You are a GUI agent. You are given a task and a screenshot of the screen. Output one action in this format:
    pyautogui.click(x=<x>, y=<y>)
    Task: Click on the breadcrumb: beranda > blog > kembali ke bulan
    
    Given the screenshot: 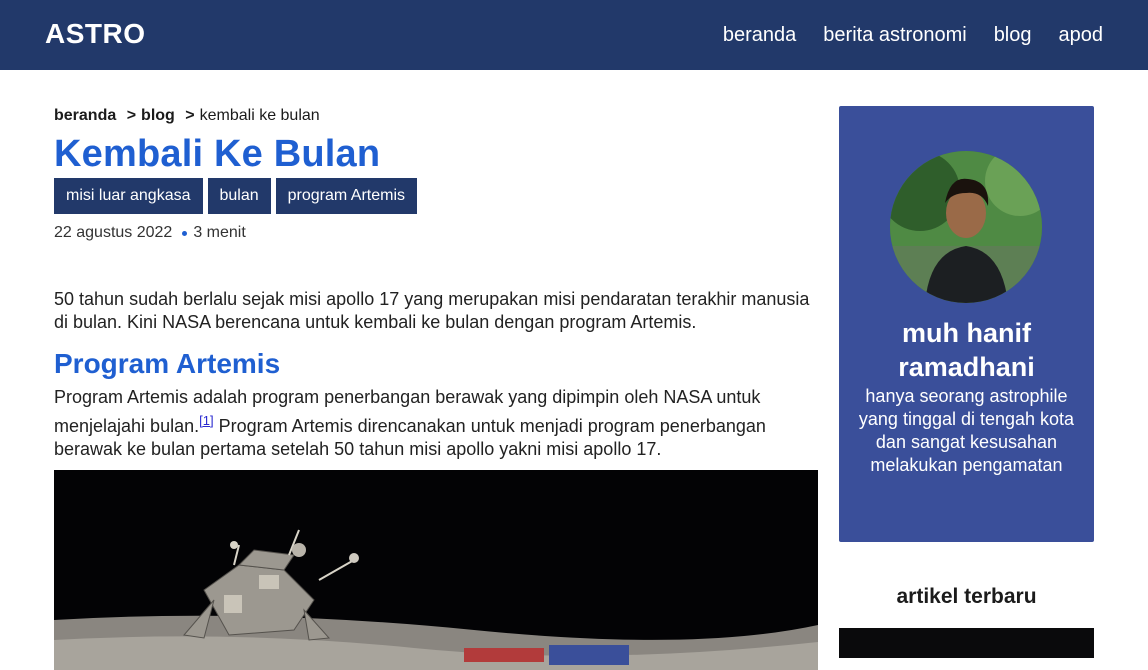 What is the action you would take?
    pyautogui.click(x=436, y=116)
    